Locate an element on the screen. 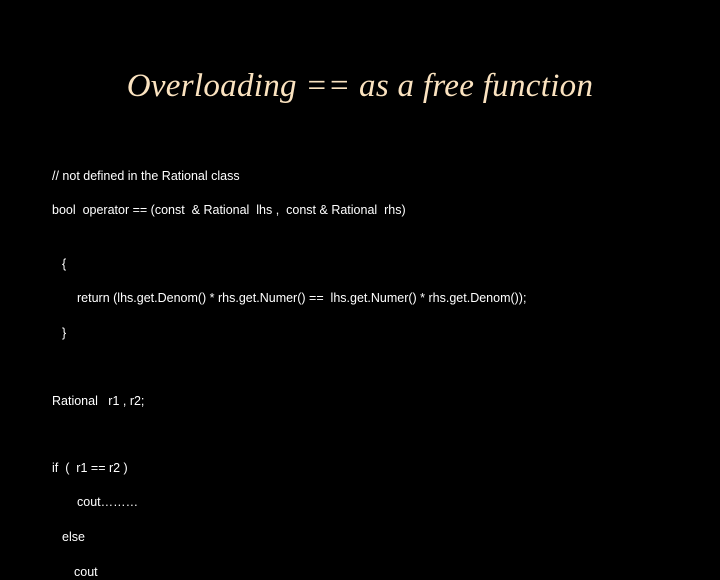 The height and width of the screenshot is (580, 720). code-line-cout-else: cout is located at coordinates (86, 571).